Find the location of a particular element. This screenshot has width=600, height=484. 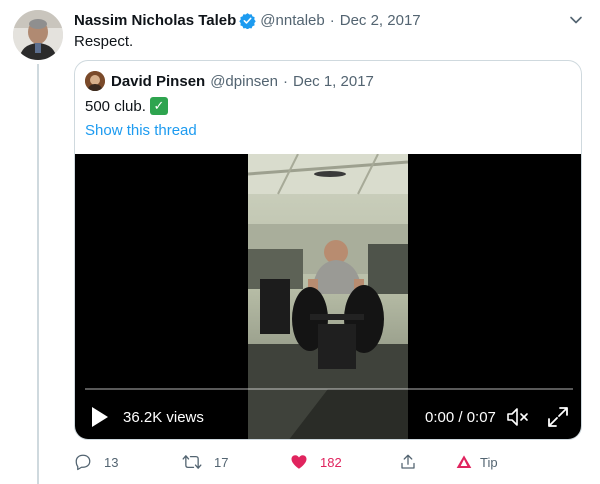

retweet-count: 17 is located at coordinates (221, 462).